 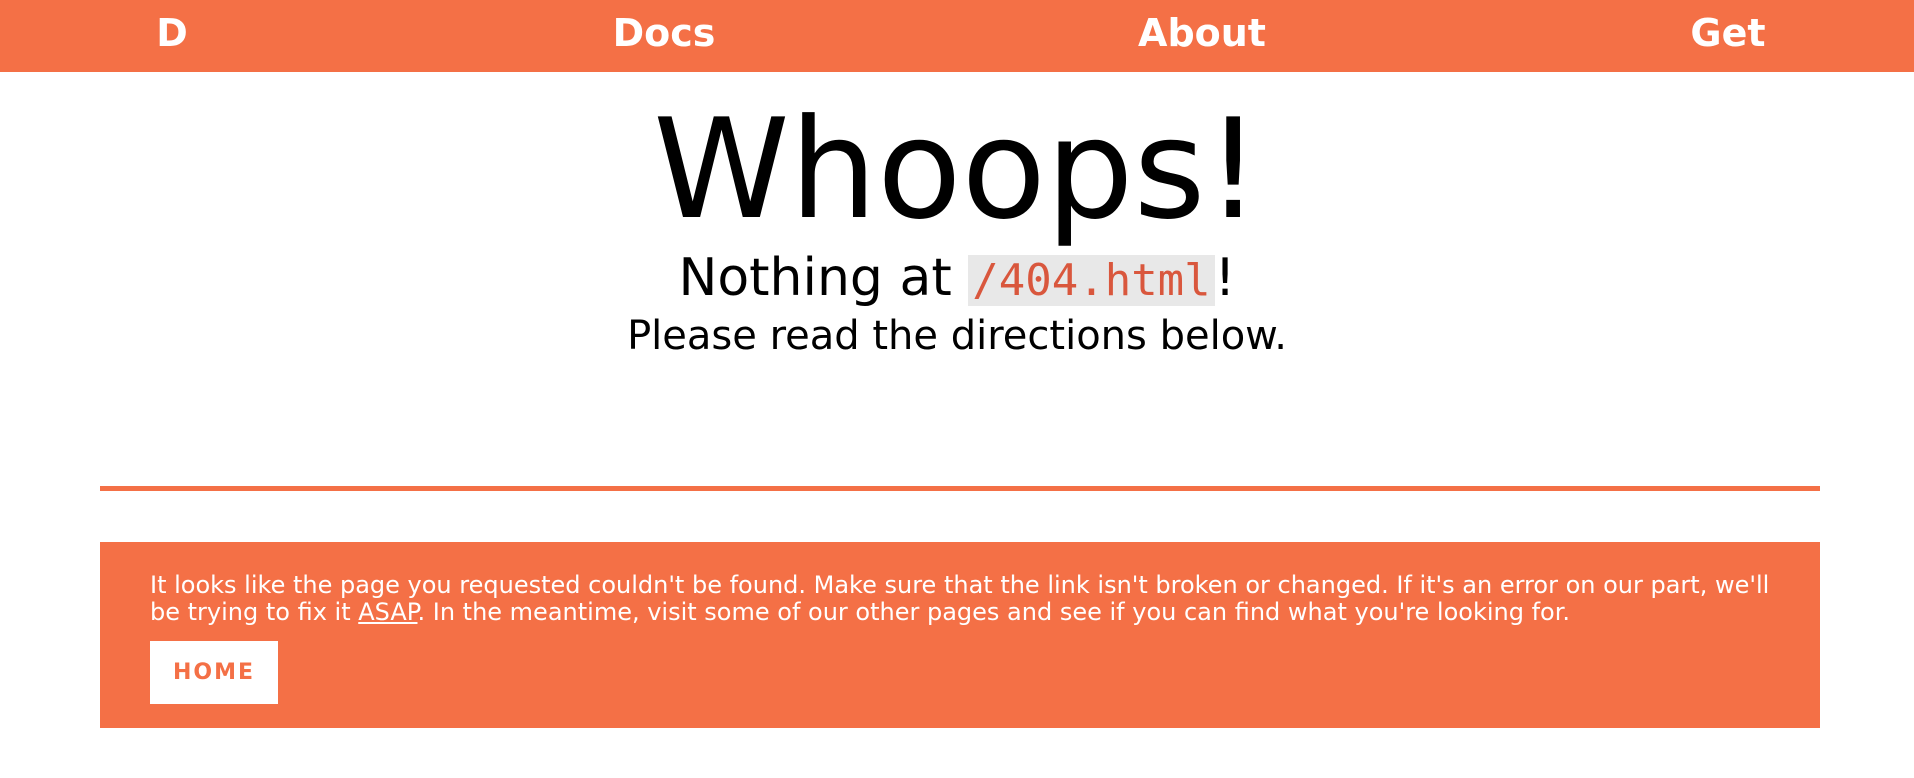 What do you see at coordinates (172, 36) in the screenshot?
I see `nav-link-home-logo: D` at bounding box center [172, 36].